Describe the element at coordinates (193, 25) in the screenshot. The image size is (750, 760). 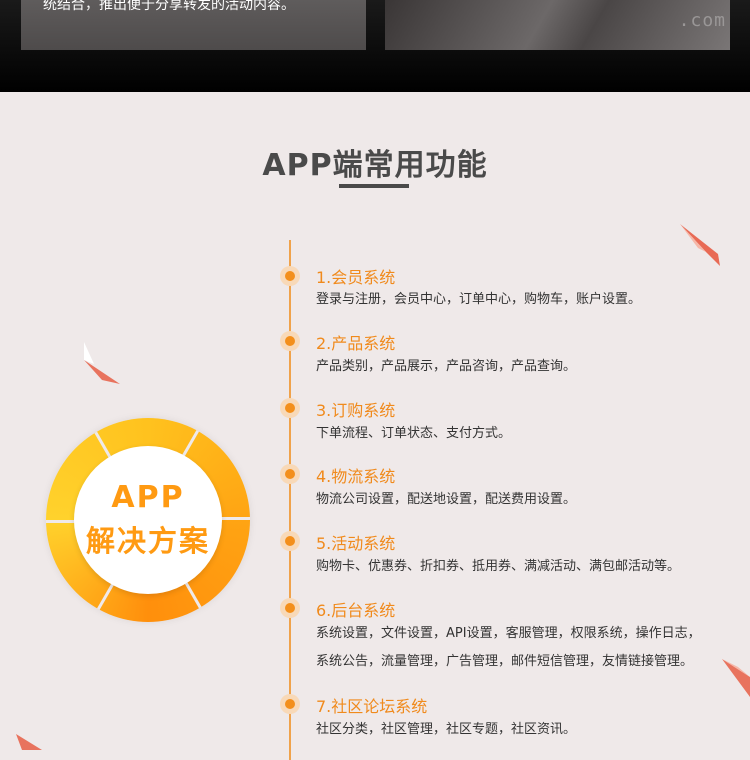
I see `top-card-left: 统结合，推出便于分享转发的活动内容。` at that location.